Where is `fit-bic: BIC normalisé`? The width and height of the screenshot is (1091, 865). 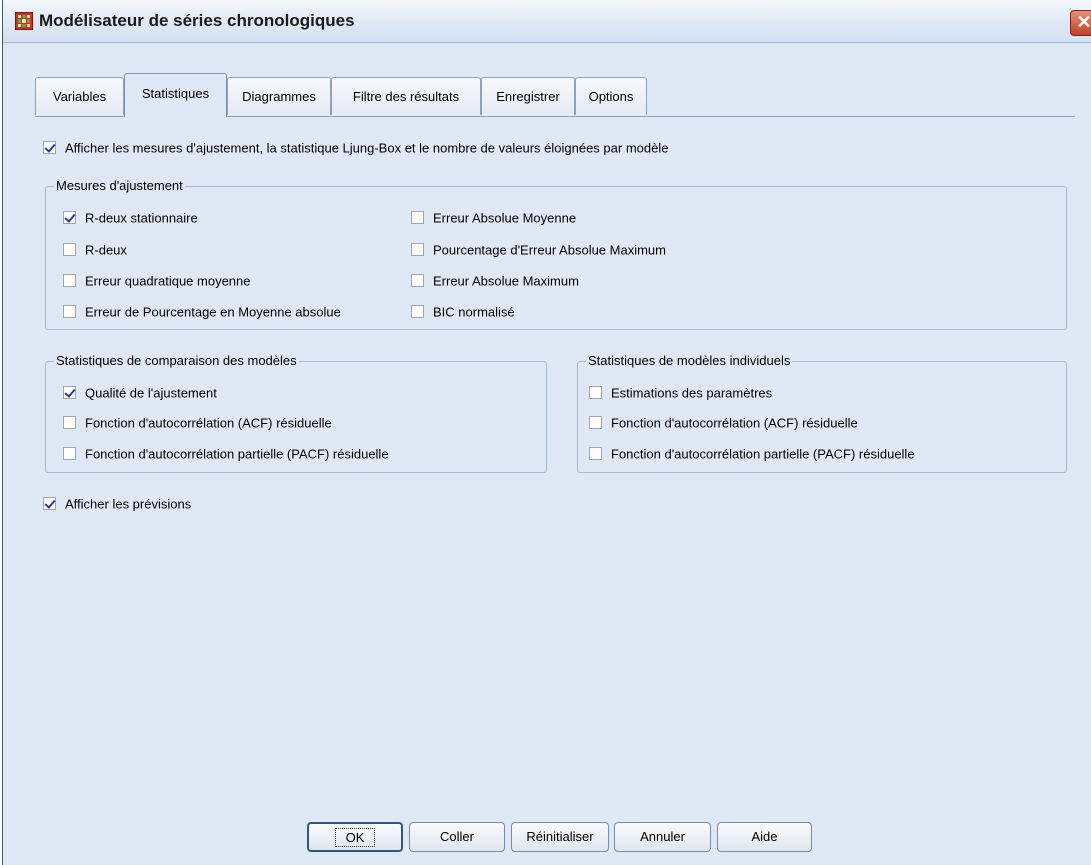 fit-bic: BIC normalisé is located at coordinates (463, 312).